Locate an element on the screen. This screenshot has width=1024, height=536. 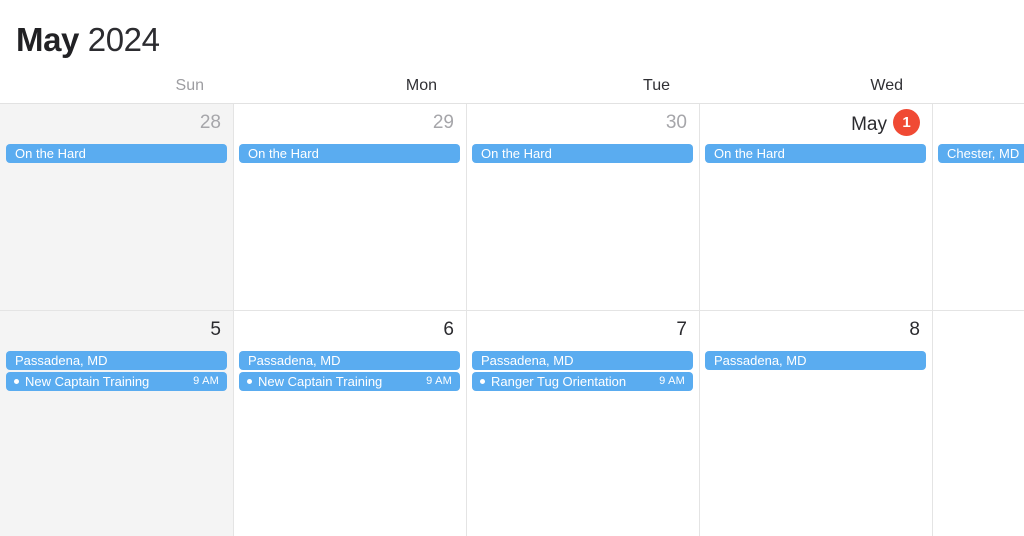
day-number: 5 is located at coordinates (215, 330).